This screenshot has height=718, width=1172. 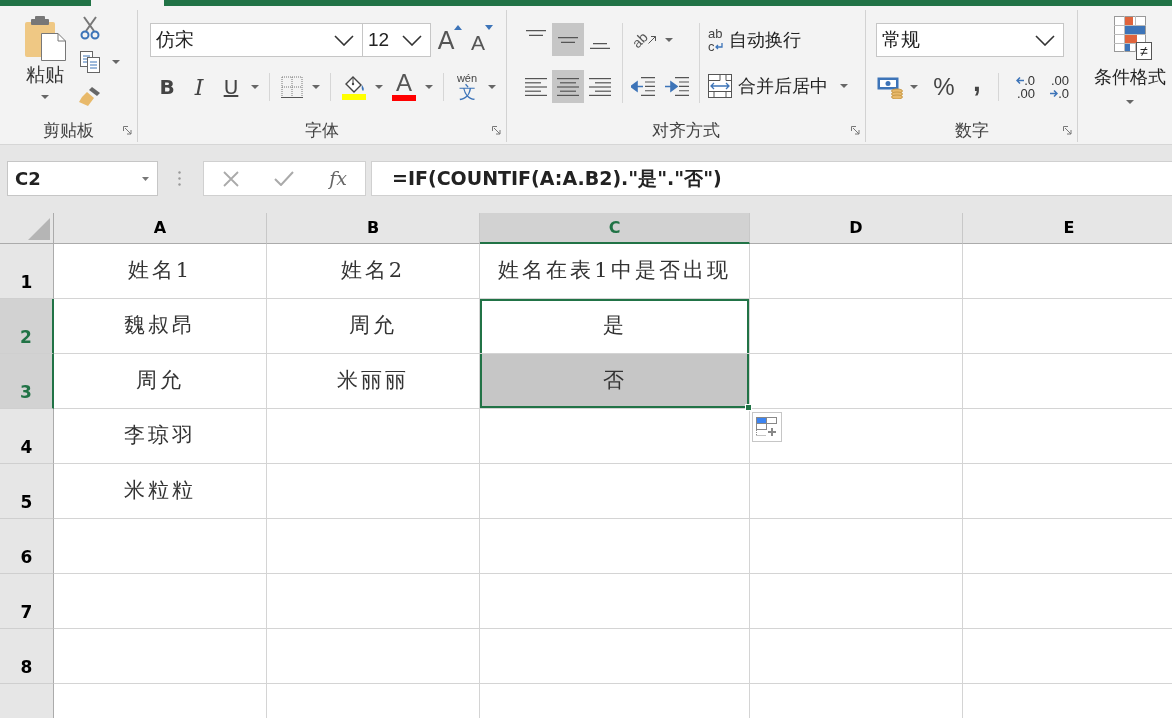 I want to click on group-label: 剪贴板, so click(x=68, y=130).